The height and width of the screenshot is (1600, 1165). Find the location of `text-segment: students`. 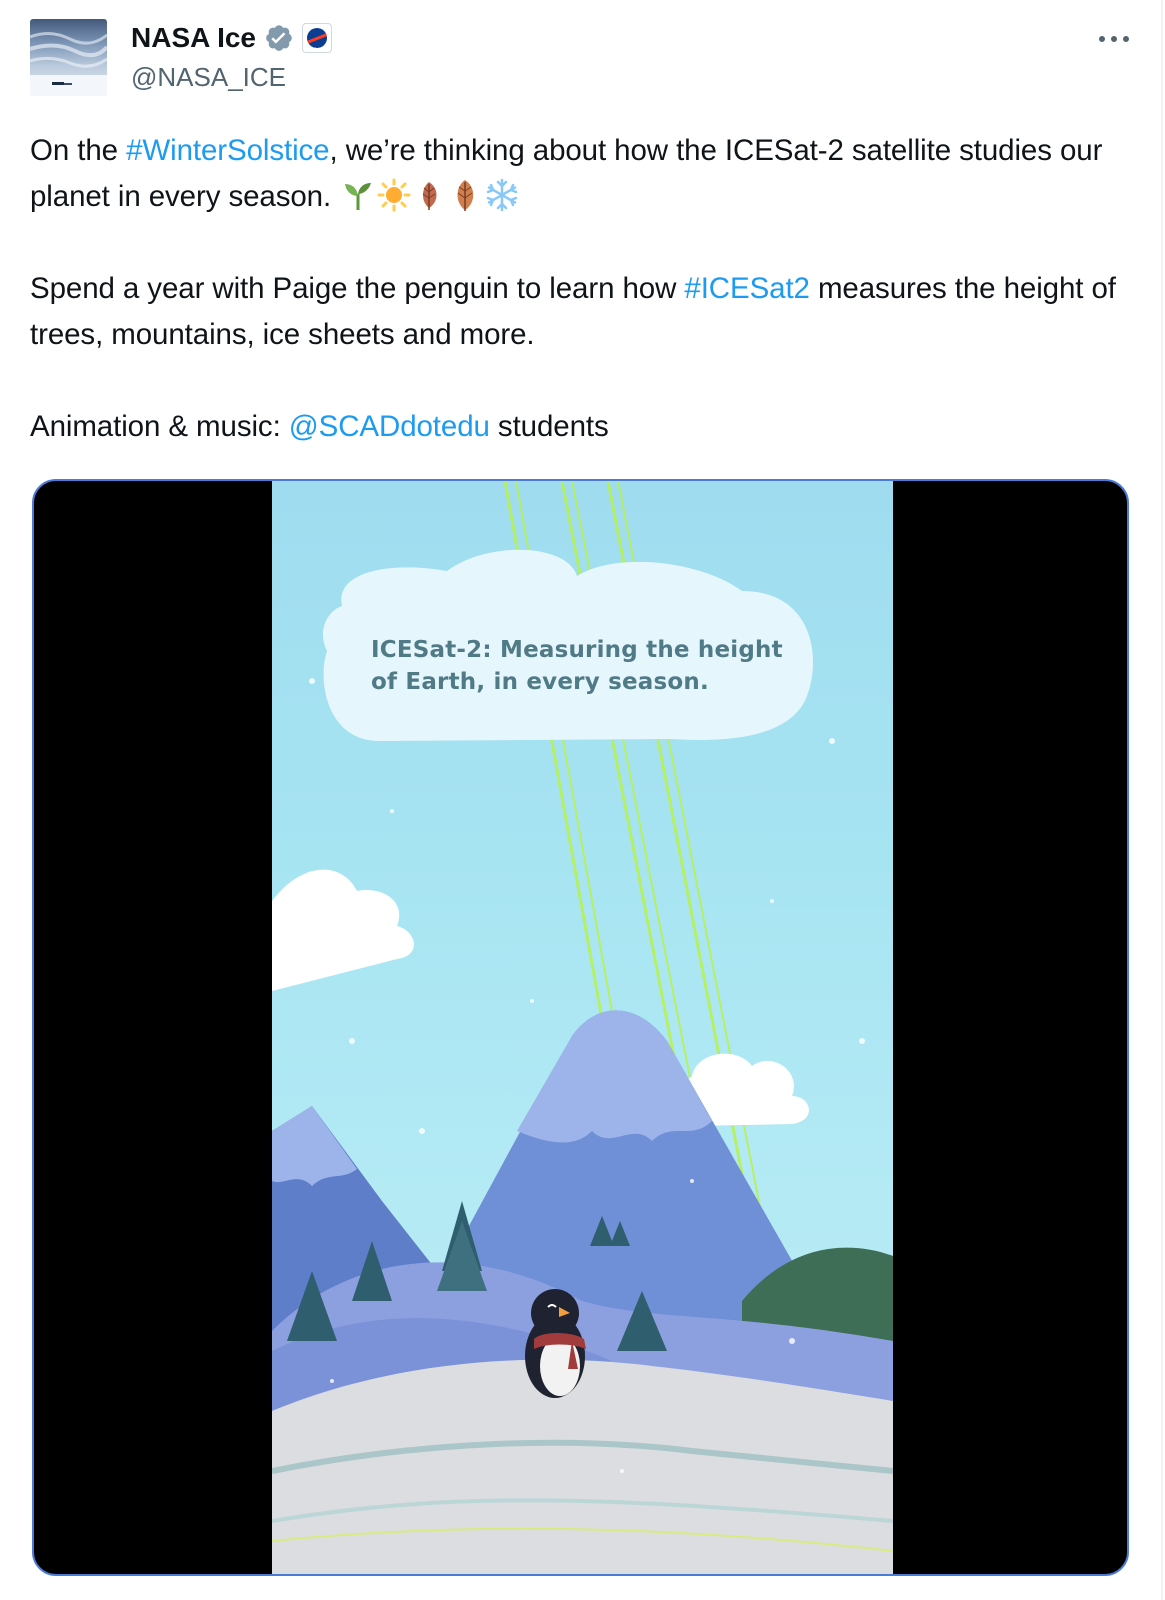

text-segment: students is located at coordinates (549, 426).